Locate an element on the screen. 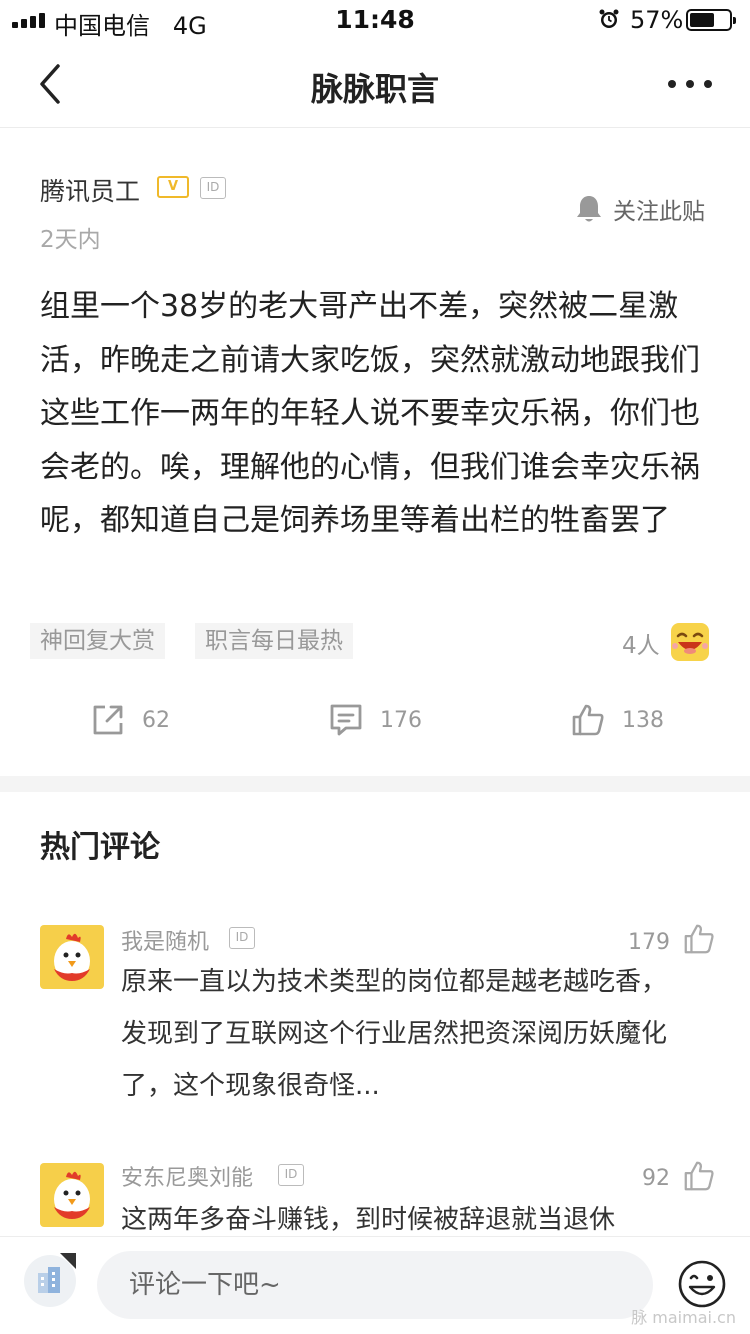  section-divider is located at coordinates (375, 784).